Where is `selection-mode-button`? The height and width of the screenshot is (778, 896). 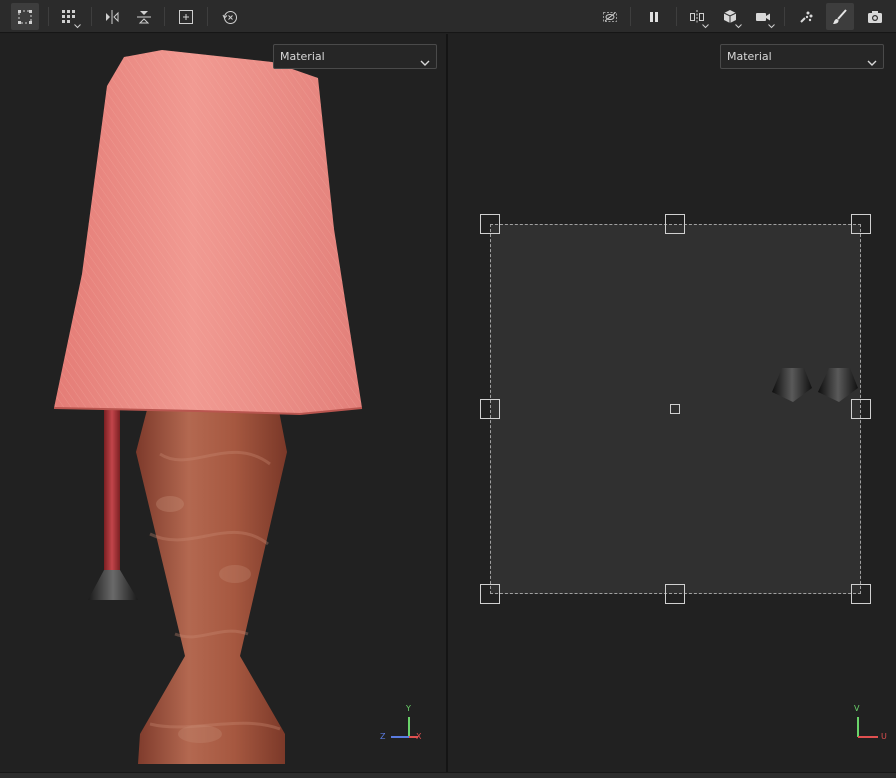
selection-mode-button is located at coordinates (25, 16).